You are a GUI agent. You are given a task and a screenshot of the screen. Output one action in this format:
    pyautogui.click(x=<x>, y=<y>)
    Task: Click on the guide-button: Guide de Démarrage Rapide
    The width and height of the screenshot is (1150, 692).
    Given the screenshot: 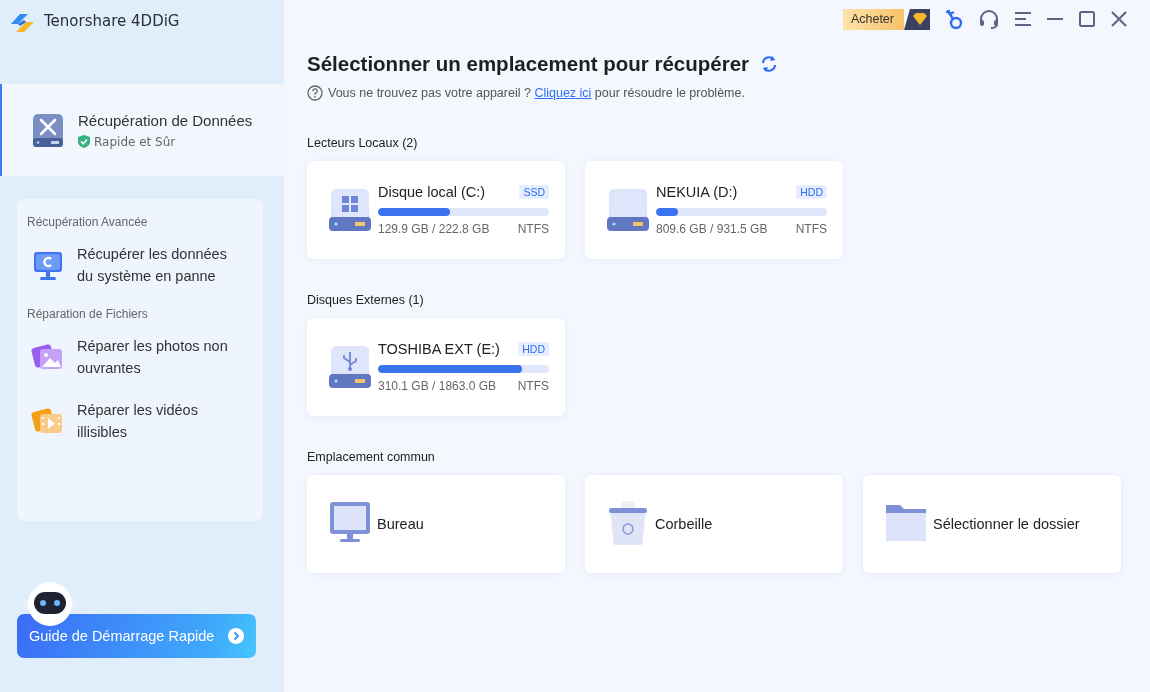 What is the action you would take?
    pyautogui.click(x=136, y=636)
    